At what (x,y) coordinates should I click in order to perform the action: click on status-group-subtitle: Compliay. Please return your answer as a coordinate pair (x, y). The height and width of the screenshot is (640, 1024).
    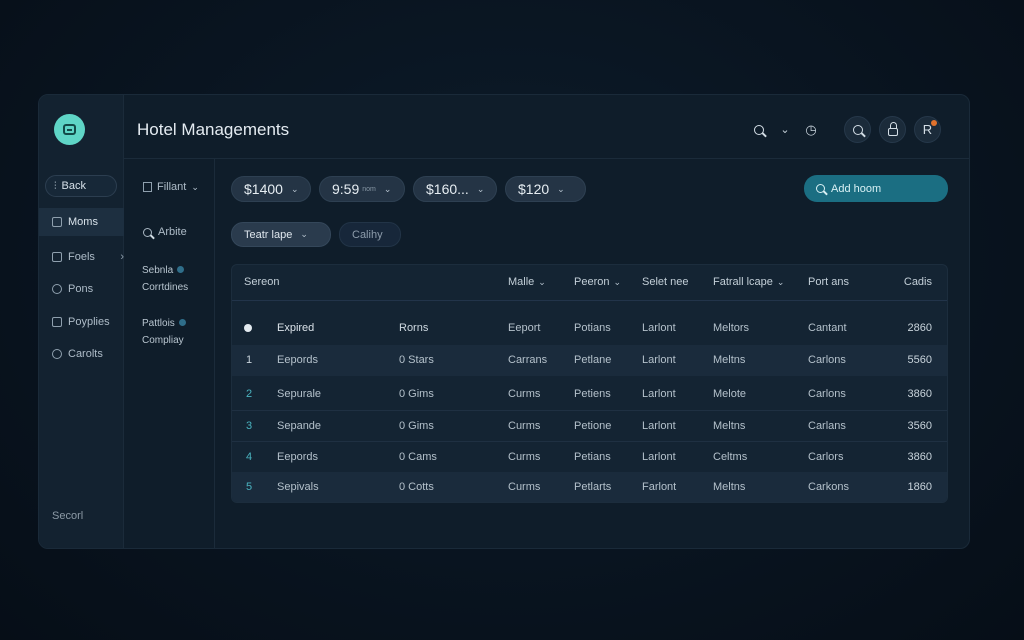
    Looking at the image, I should click on (163, 340).